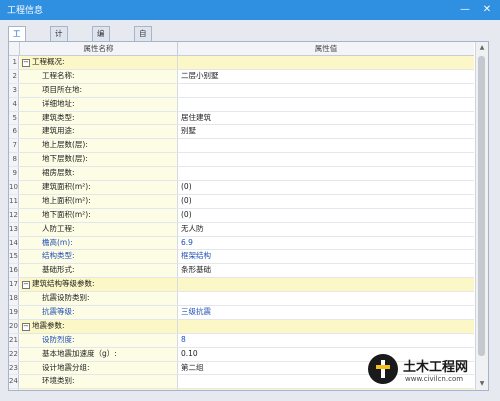 The image size is (500, 401). I want to click on row-number: 19, so click(14, 312).